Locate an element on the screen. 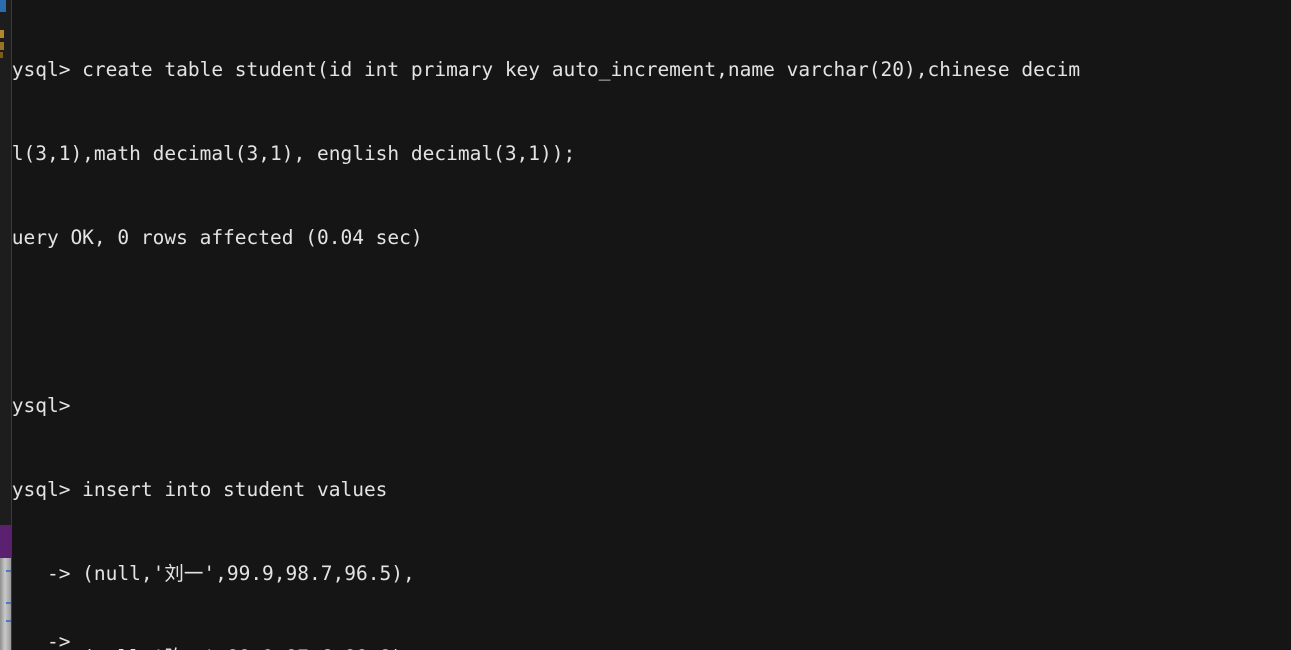  terminal-line: Query OK, 0 rows affected (0.04 sec) is located at coordinates (211, 237).